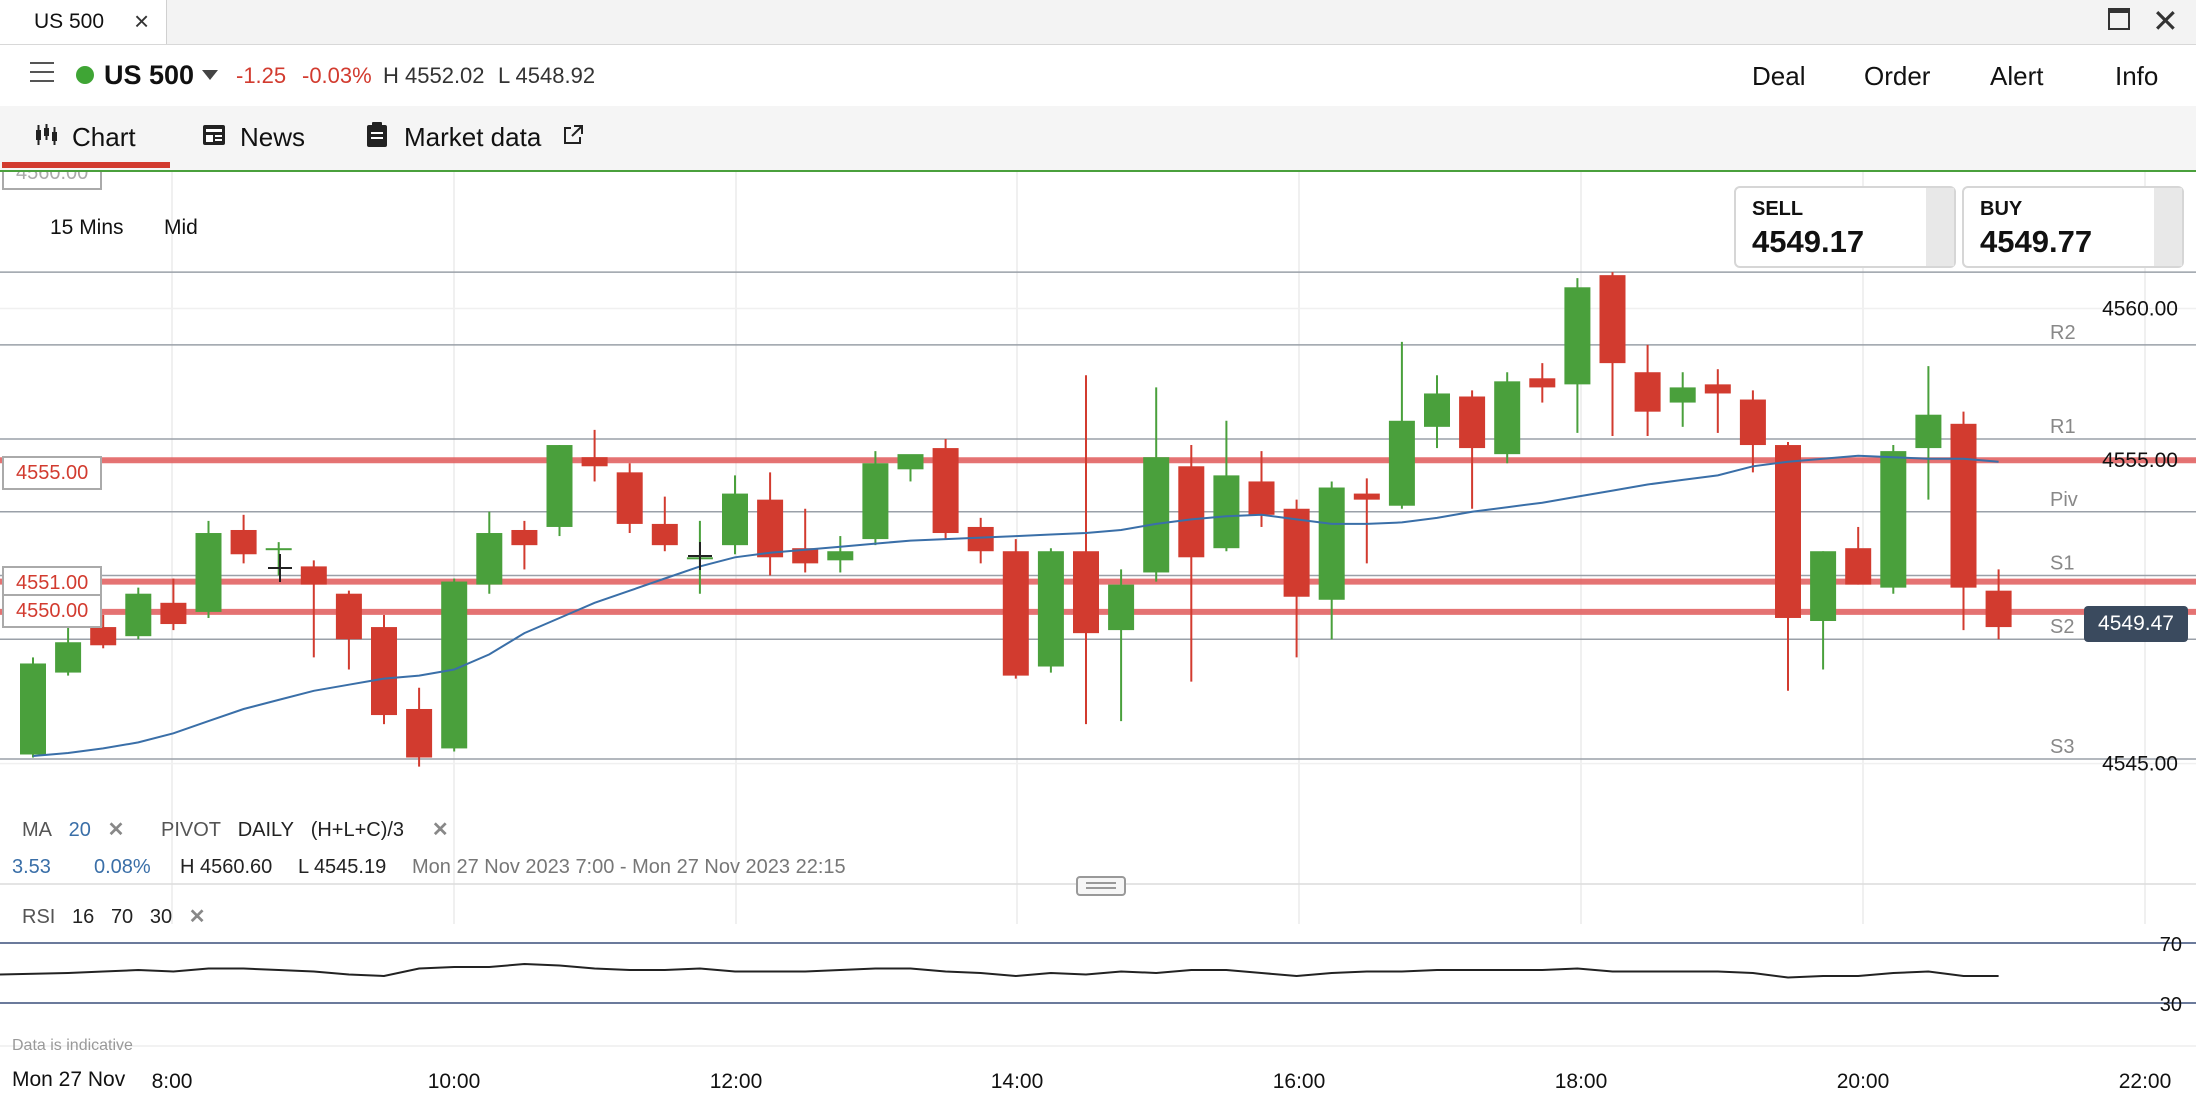  What do you see at coordinates (473, 137) in the screenshot?
I see `tab-market-data-label: Market data` at bounding box center [473, 137].